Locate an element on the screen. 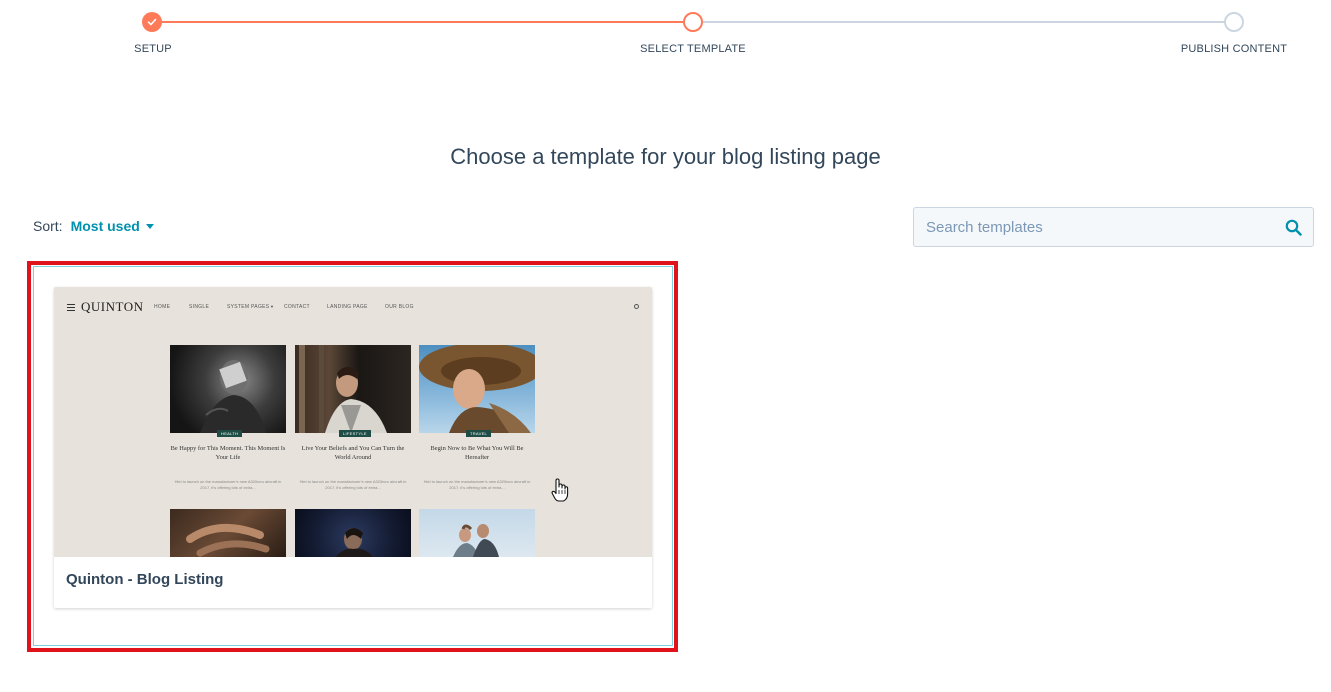 The image size is (1331, 692). step-setup-label: SETUP is located at coordinates (153, 49).